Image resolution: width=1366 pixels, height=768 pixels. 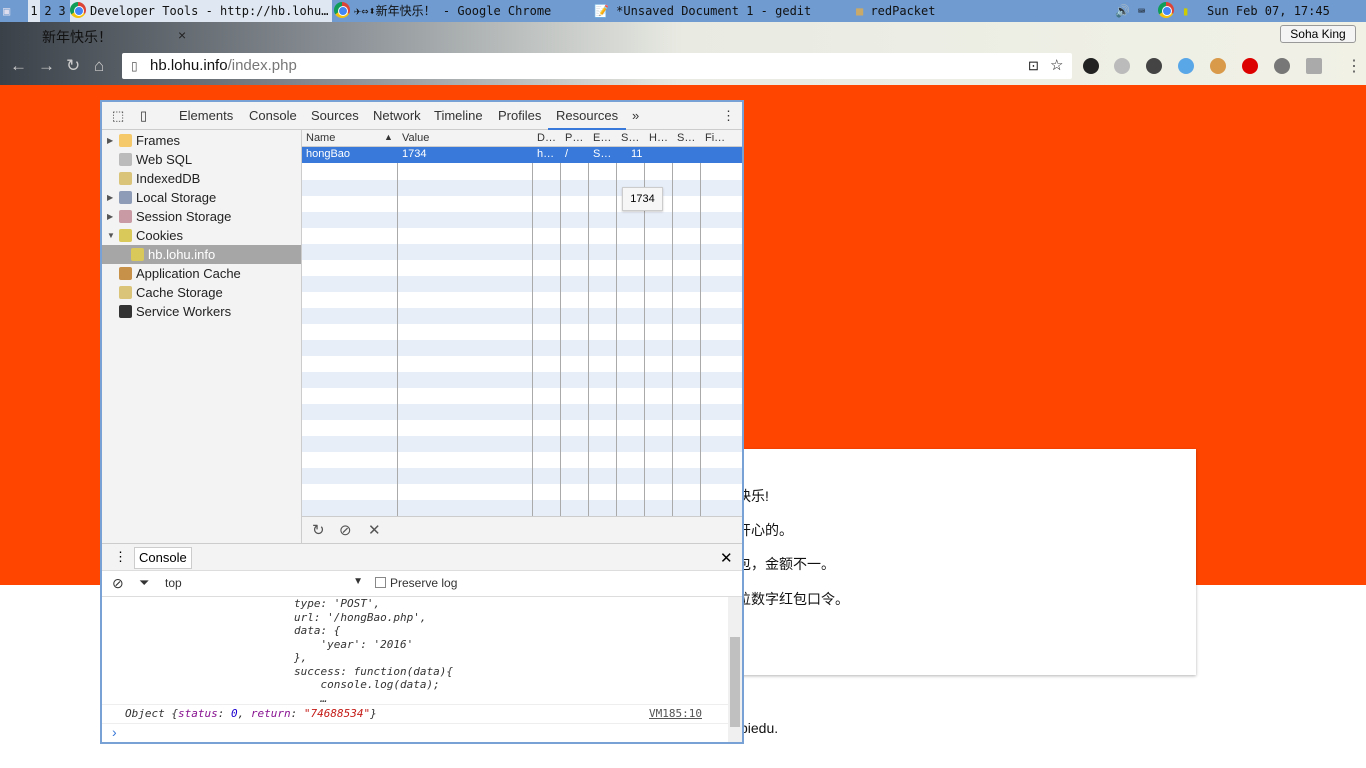 What do you see at coordinates (201, 159) in the screenshot?
I see `sidebar-item-web-sql: Web SQL` at bounding box center [201, 159].